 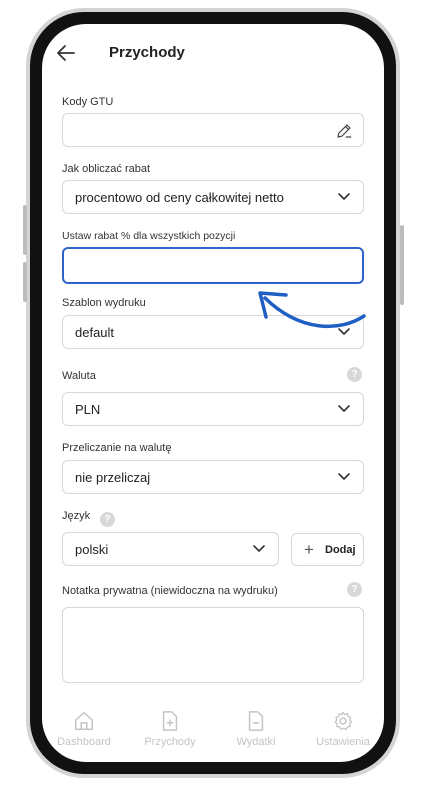 I want to click on home-icon, so click(x=84, y=721).